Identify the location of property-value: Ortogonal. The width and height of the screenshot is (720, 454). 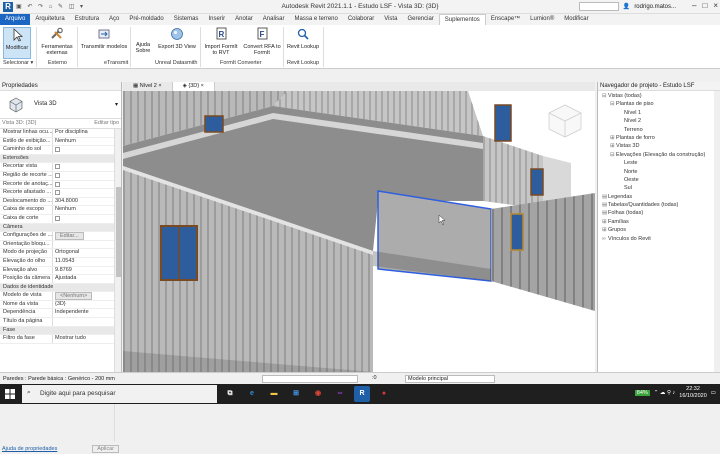
(83, 253).